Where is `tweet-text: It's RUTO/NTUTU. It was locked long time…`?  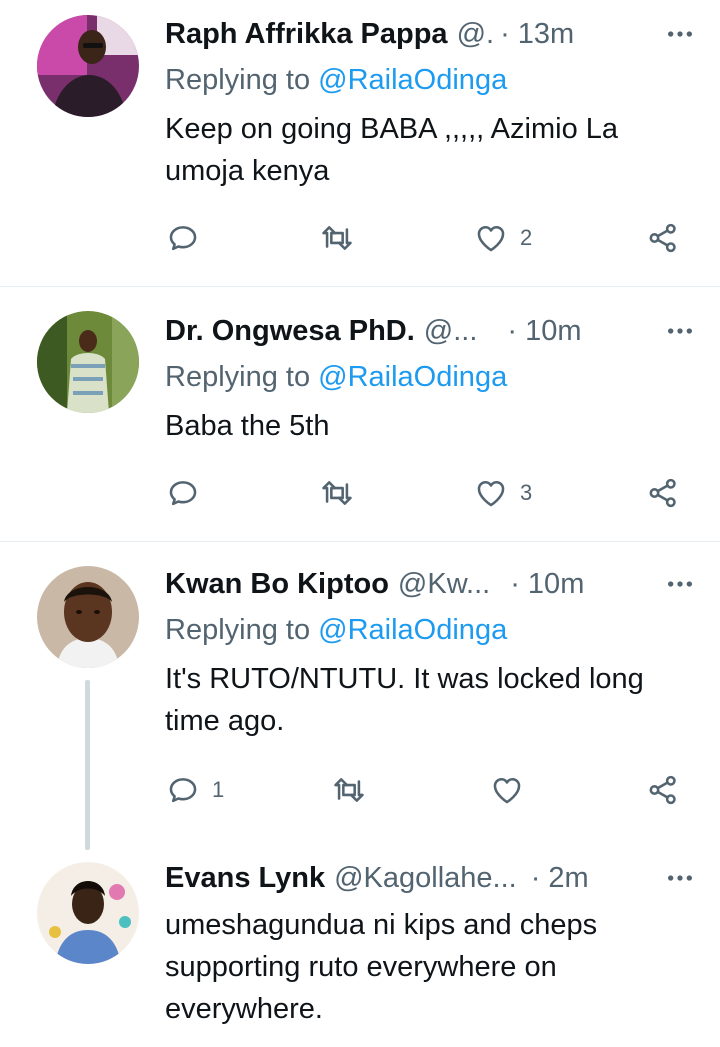
tweet-text: It's RUTO/NTUTU. It was locked long time… is located at coordinates (404, 700).